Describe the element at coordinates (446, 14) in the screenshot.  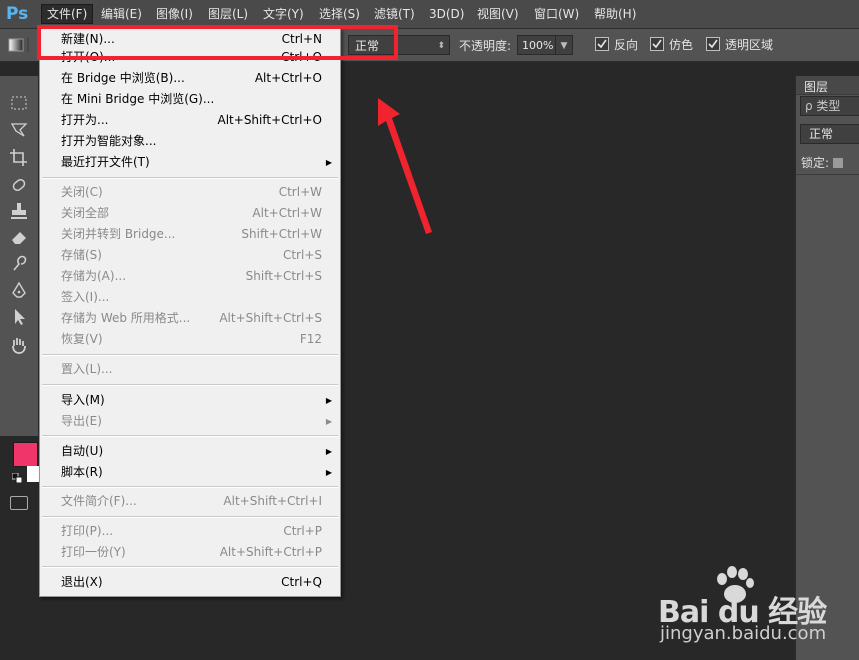
I see `menu-3d: 3D(D)` at that location.